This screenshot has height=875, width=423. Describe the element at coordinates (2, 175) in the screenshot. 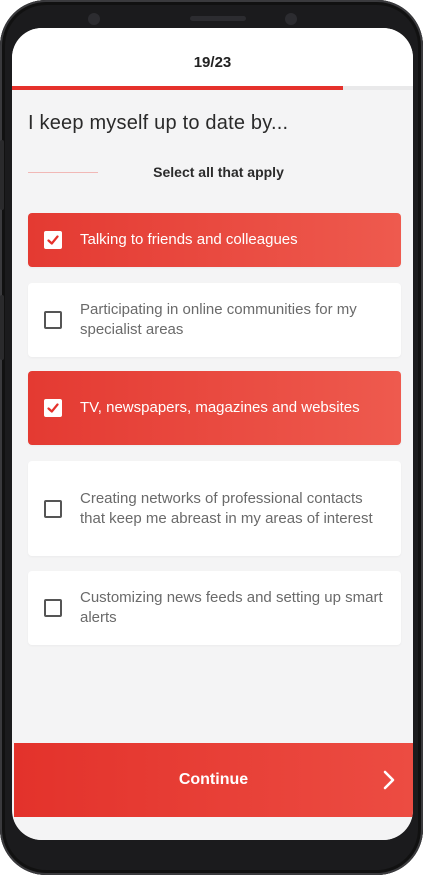

I see `volume-button` at that location.